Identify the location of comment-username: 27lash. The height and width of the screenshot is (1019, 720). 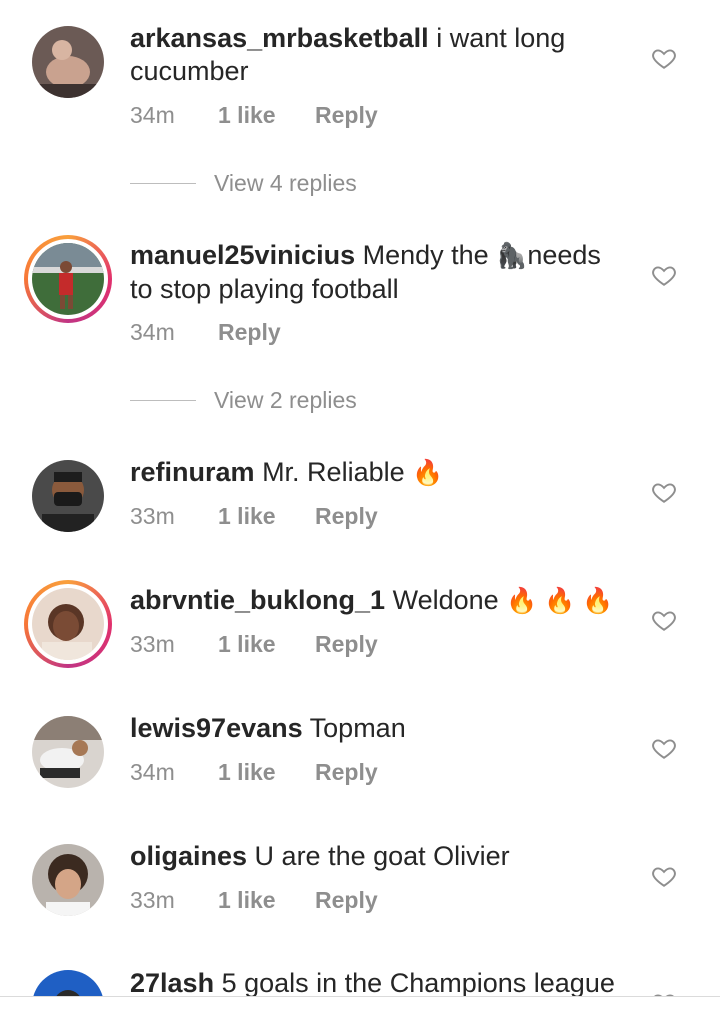
(172, 982).